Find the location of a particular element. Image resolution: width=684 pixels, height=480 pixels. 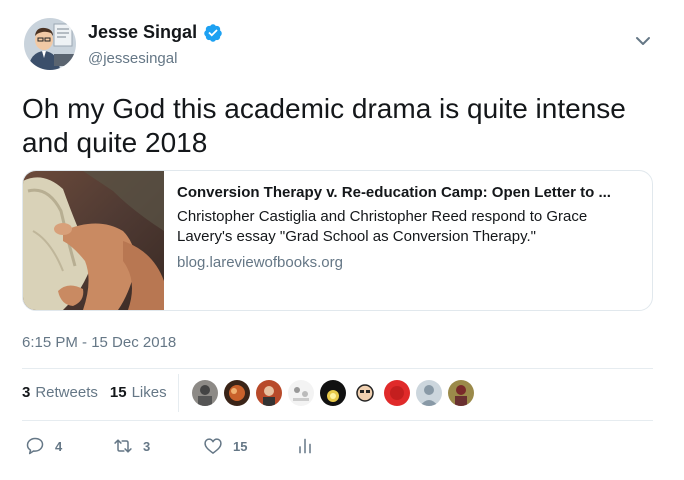

author-avatar is located at coordinates (50, 44).